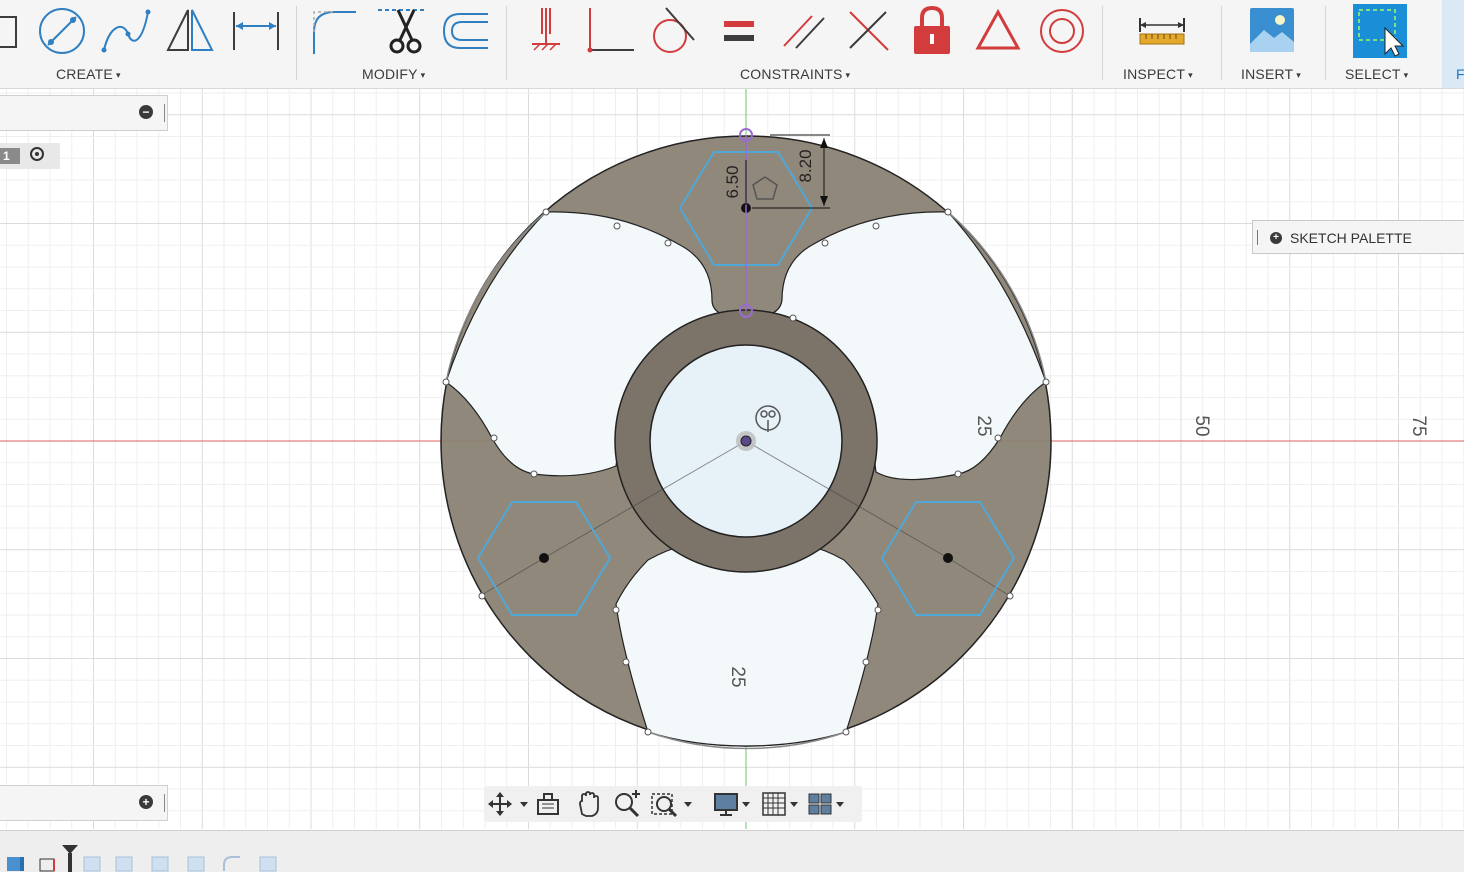  What do you see at coordinates (232, 863) in the screenshot?
I see `timeline-fillet-icon` at bounding box center [232, 863].